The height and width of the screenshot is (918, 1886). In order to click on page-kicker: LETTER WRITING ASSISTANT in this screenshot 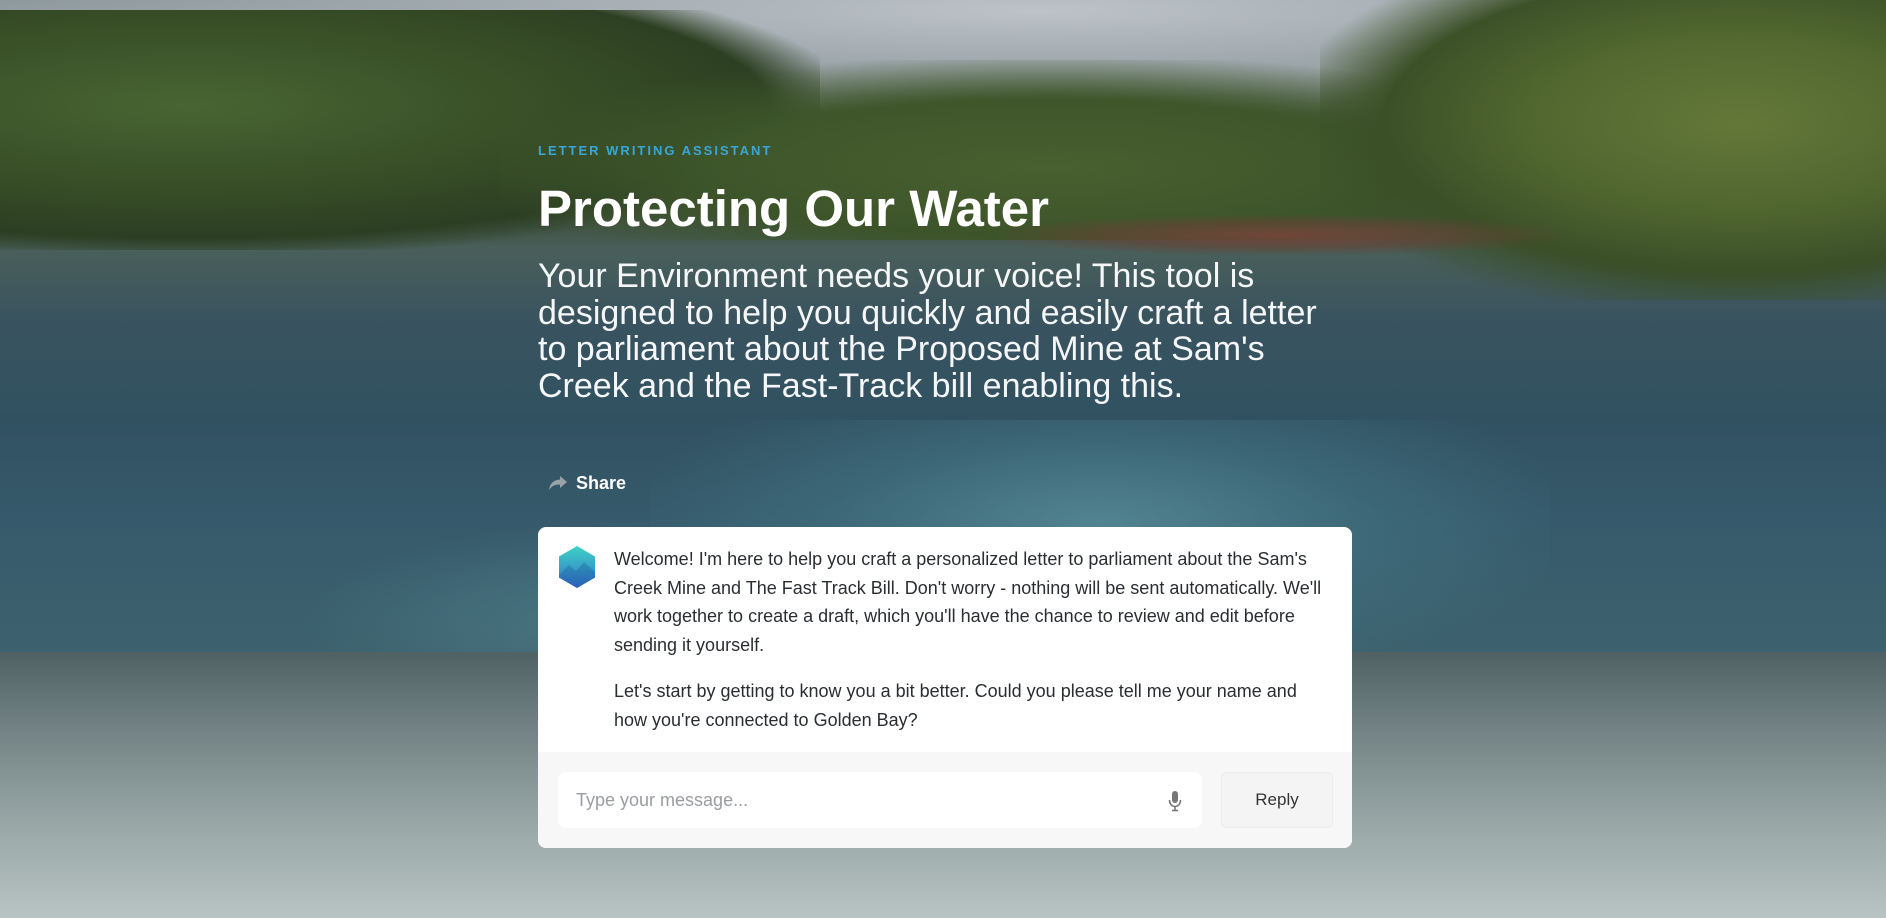, I will do `click(655, 150)`.